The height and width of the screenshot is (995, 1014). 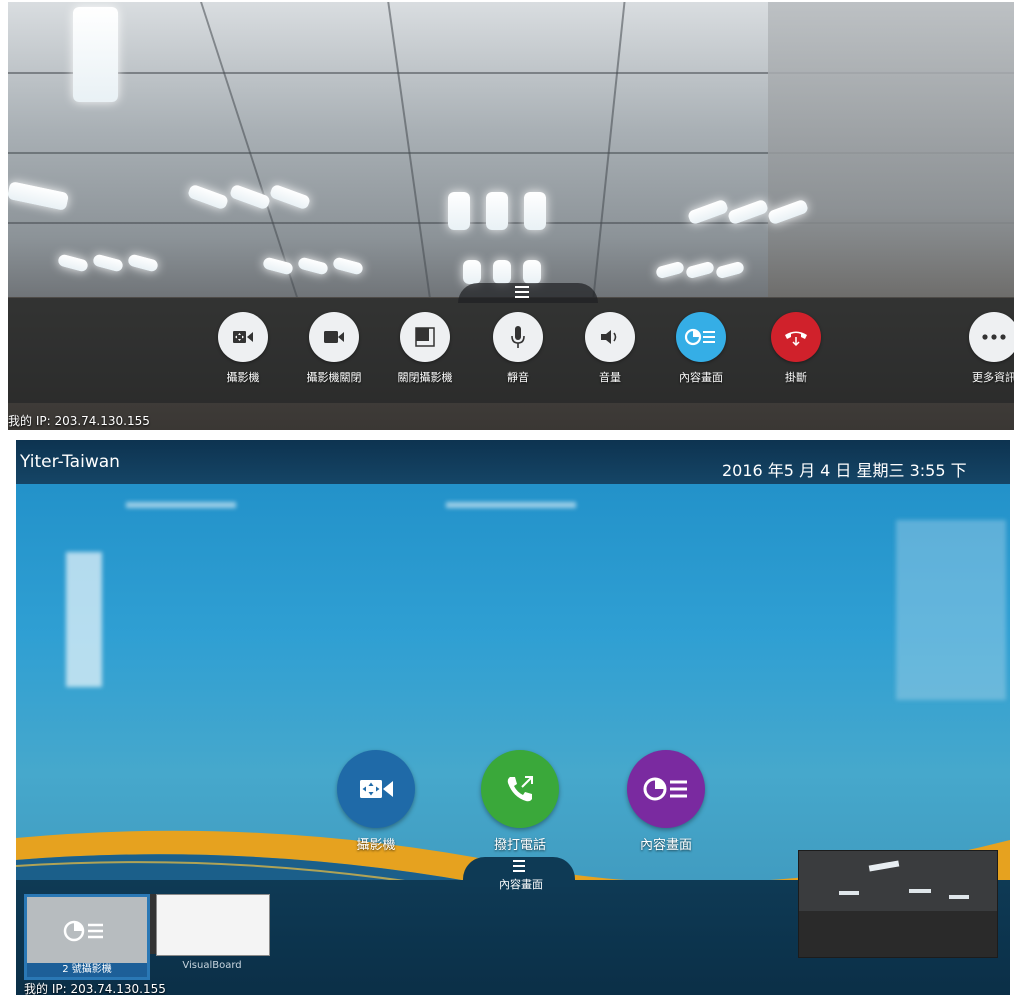 I want to click on microphone-icon, so click(x=518, y=337).